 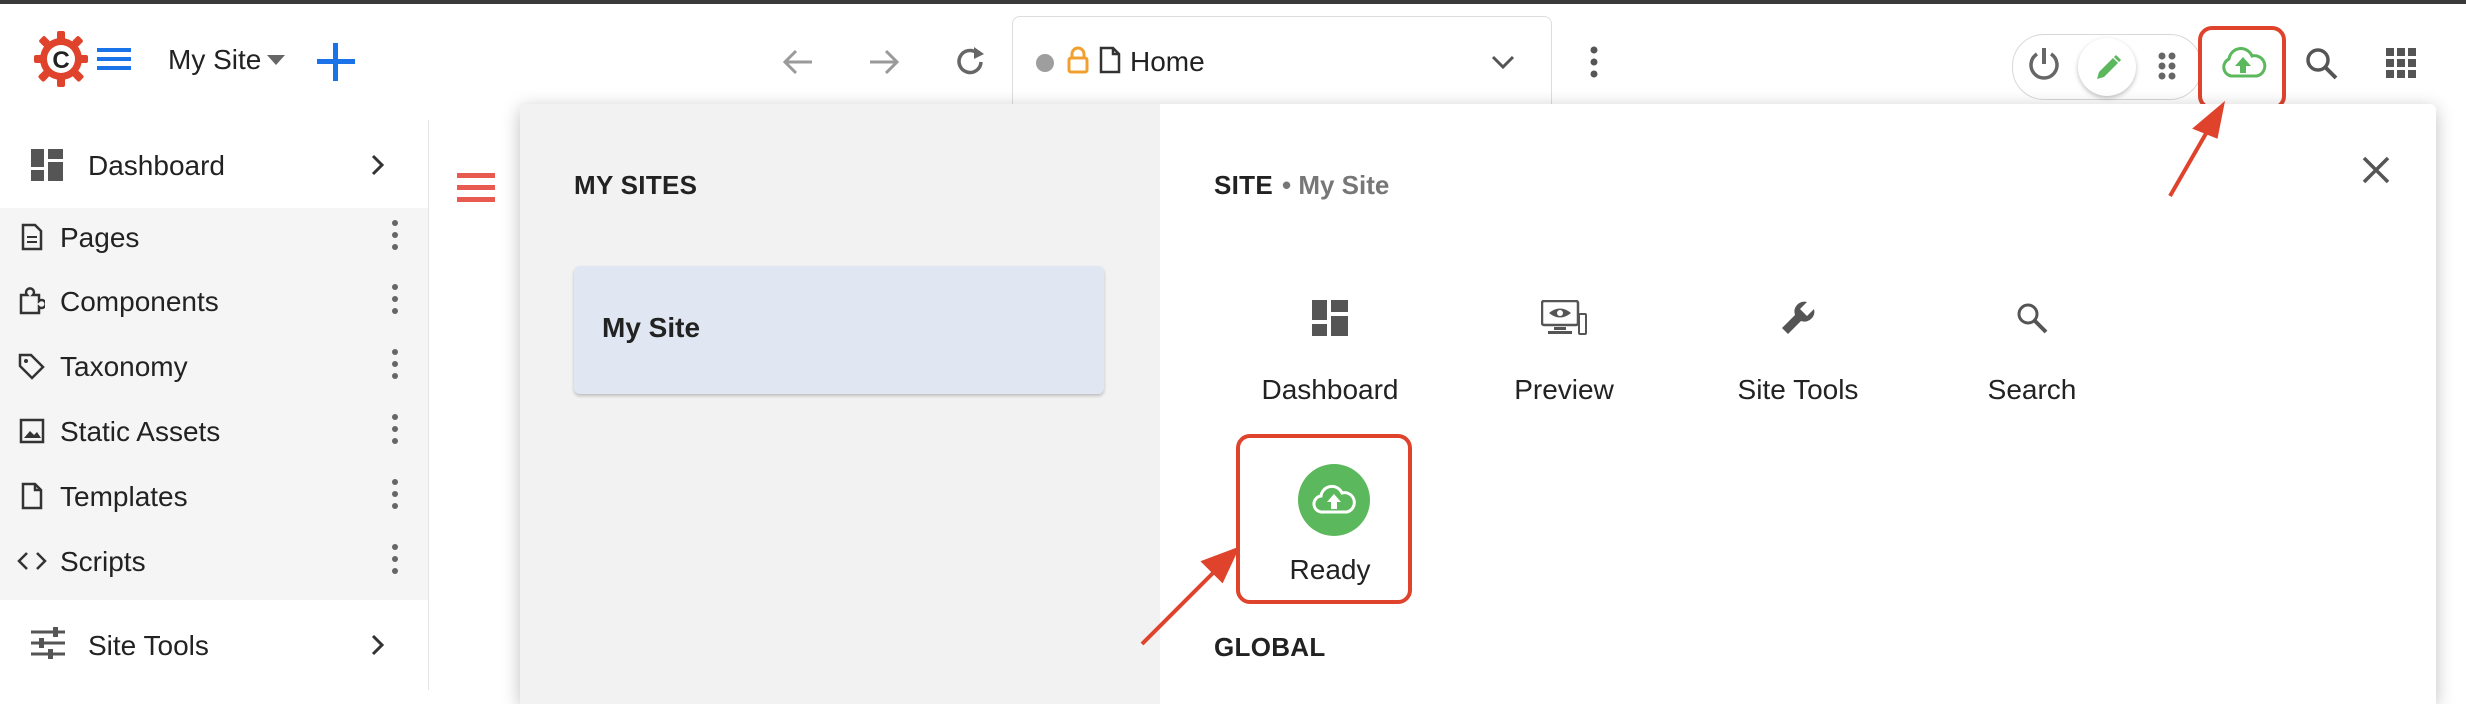 What do you see at coordinates (2189, 163) in the screenshot?
I see `arrow-to-publish` at bounding box center [2189, 163].